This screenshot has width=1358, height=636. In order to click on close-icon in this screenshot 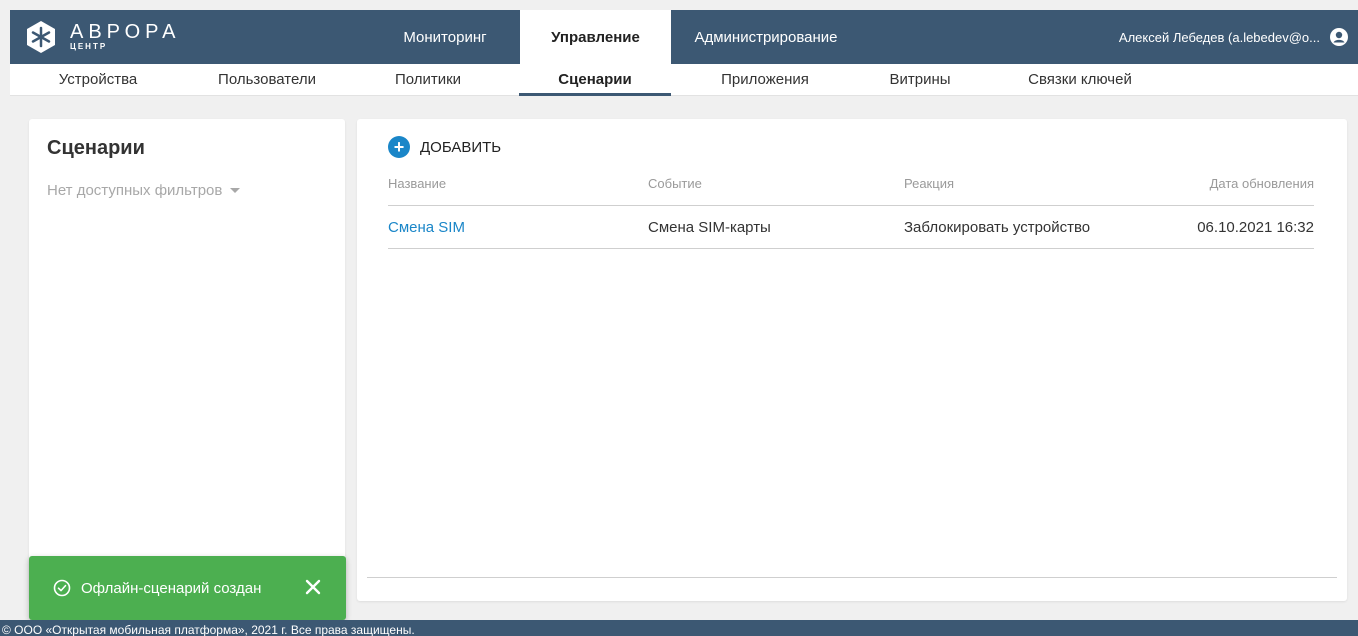, I will do `click(313, 587)`.